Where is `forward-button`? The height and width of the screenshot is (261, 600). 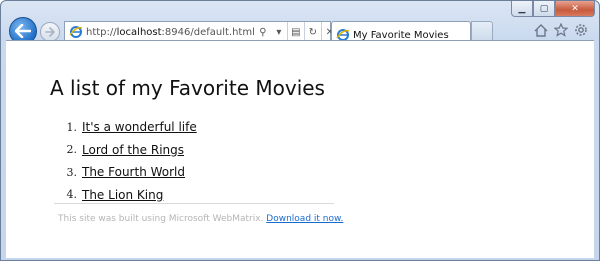
forward-button is located at coordinates (50, 32).